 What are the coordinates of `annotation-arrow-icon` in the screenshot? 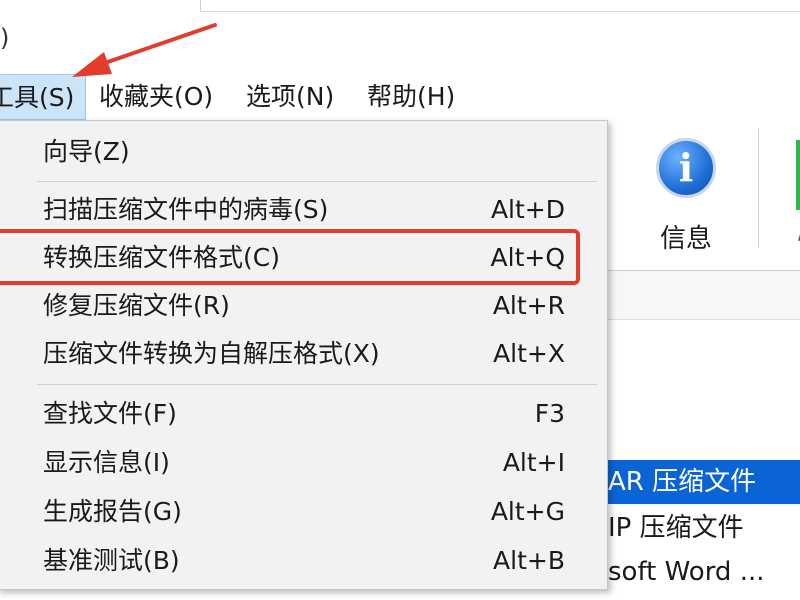 It's located at (144, 50).